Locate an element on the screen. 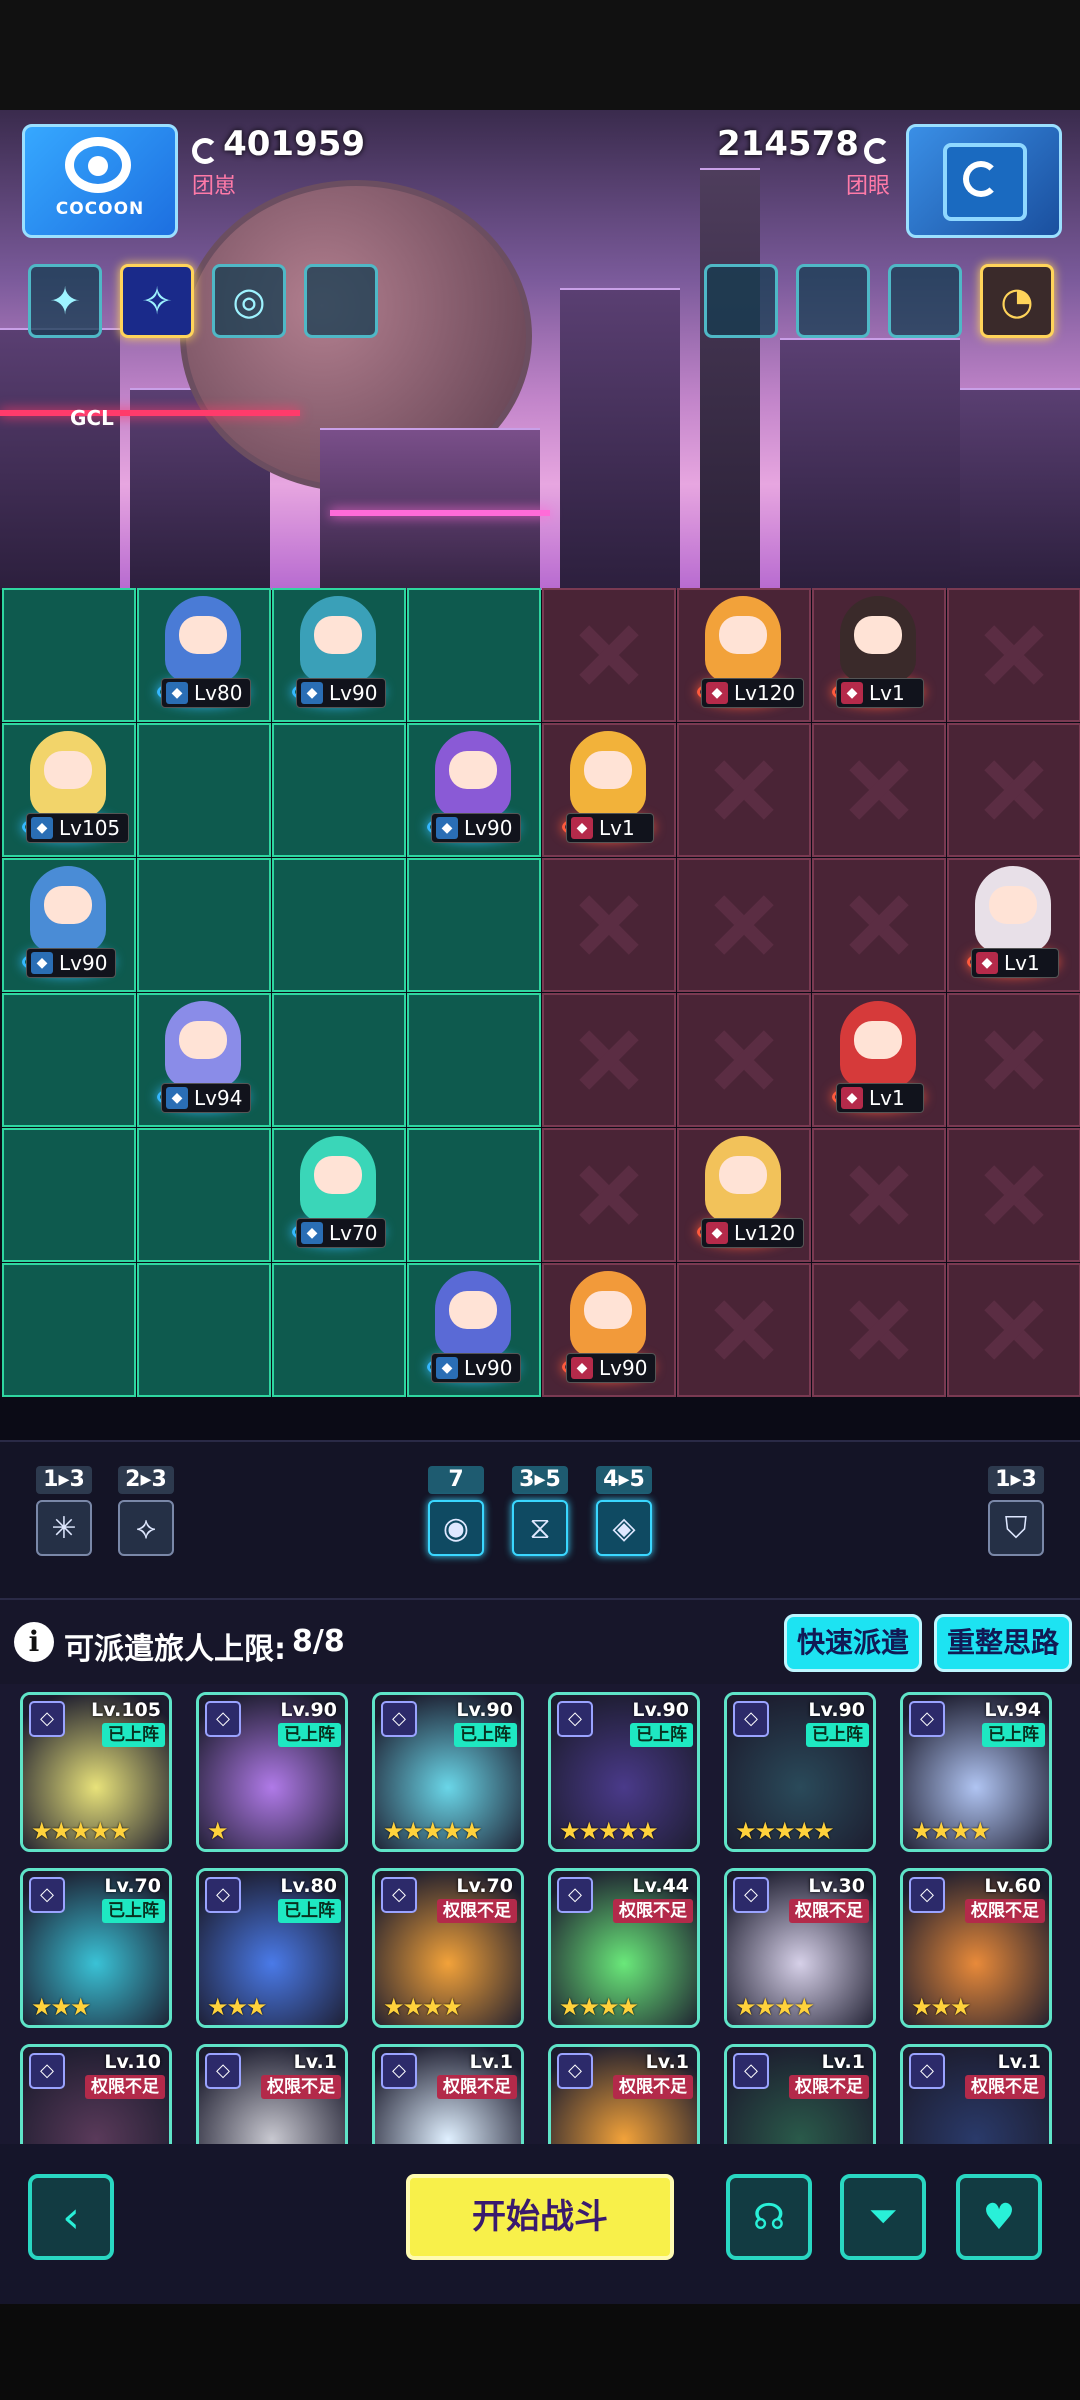 The height and width of the screenshot is (2400, 1080). faction-6: 1▸3 ⛉ is located at coordinates (1016, 1511).